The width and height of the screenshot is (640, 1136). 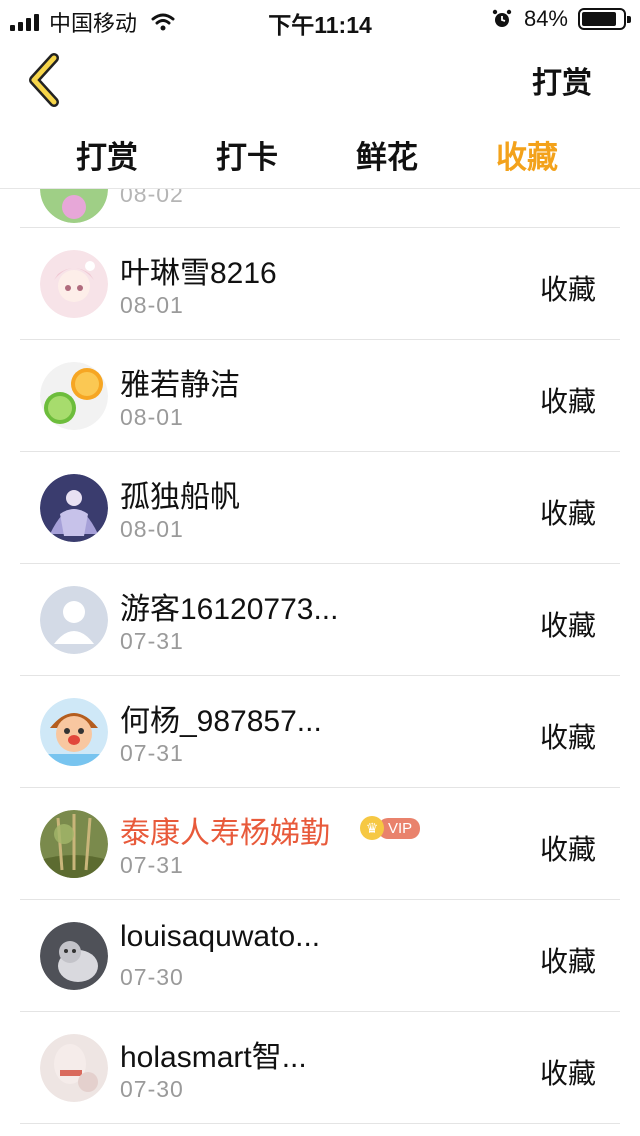 What do you see at coordinates (225, 833) in the screenshot?
I see `list-item-name: 泰康人寿杨娣勤` at bounding box center [225, 833].